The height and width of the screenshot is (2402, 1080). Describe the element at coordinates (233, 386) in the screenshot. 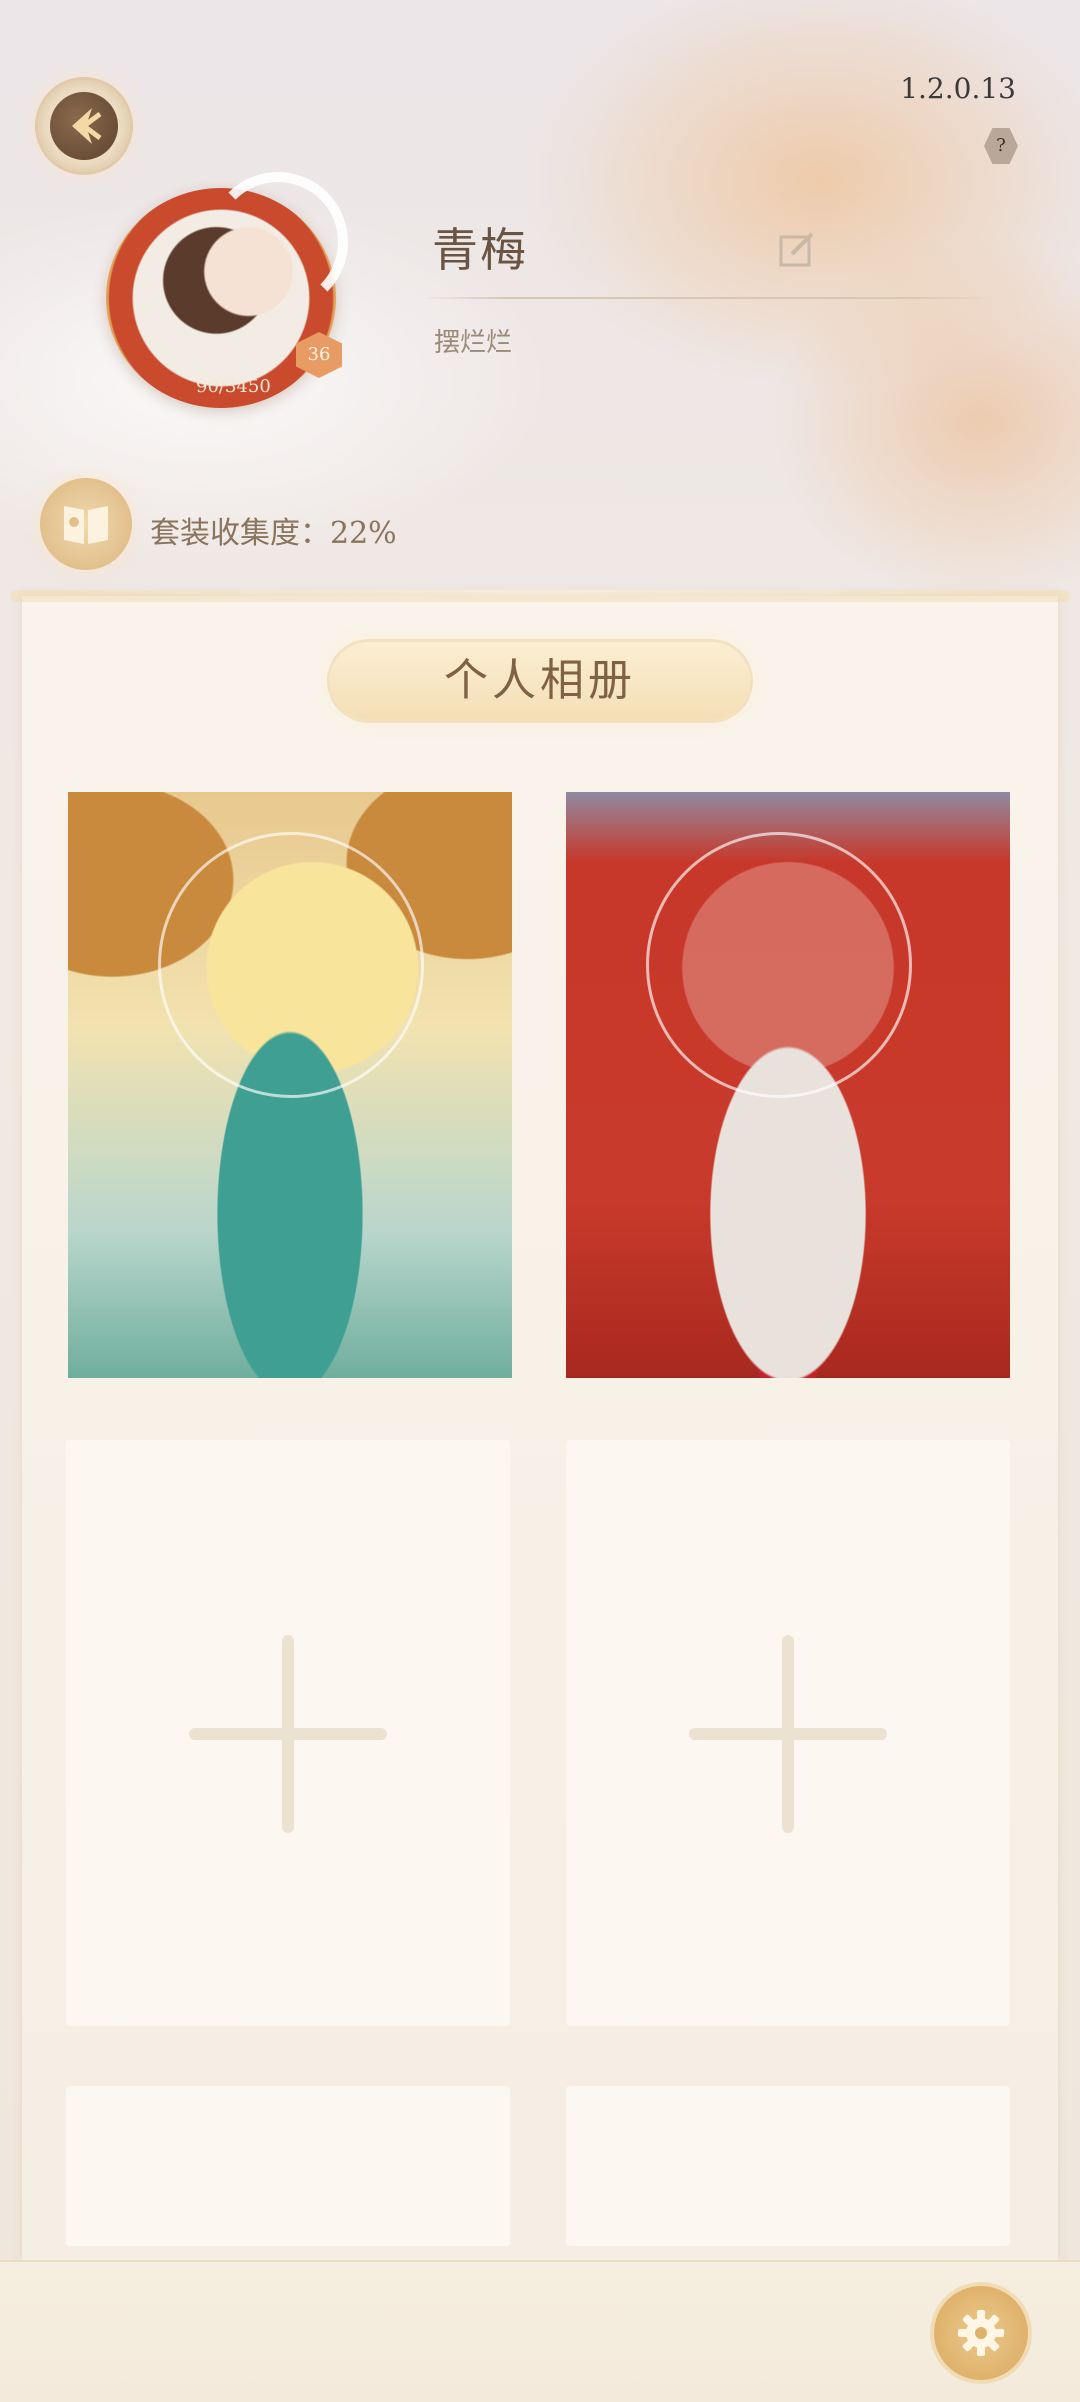

I see `exp-text: 90/3450` at that location.